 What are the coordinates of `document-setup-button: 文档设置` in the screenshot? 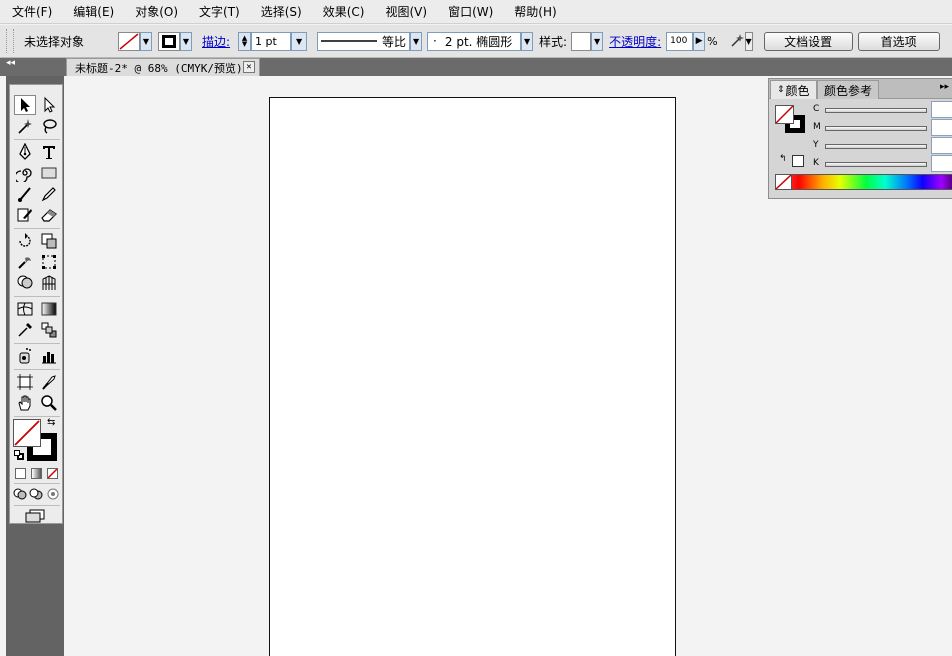 It's located at (808, 41).